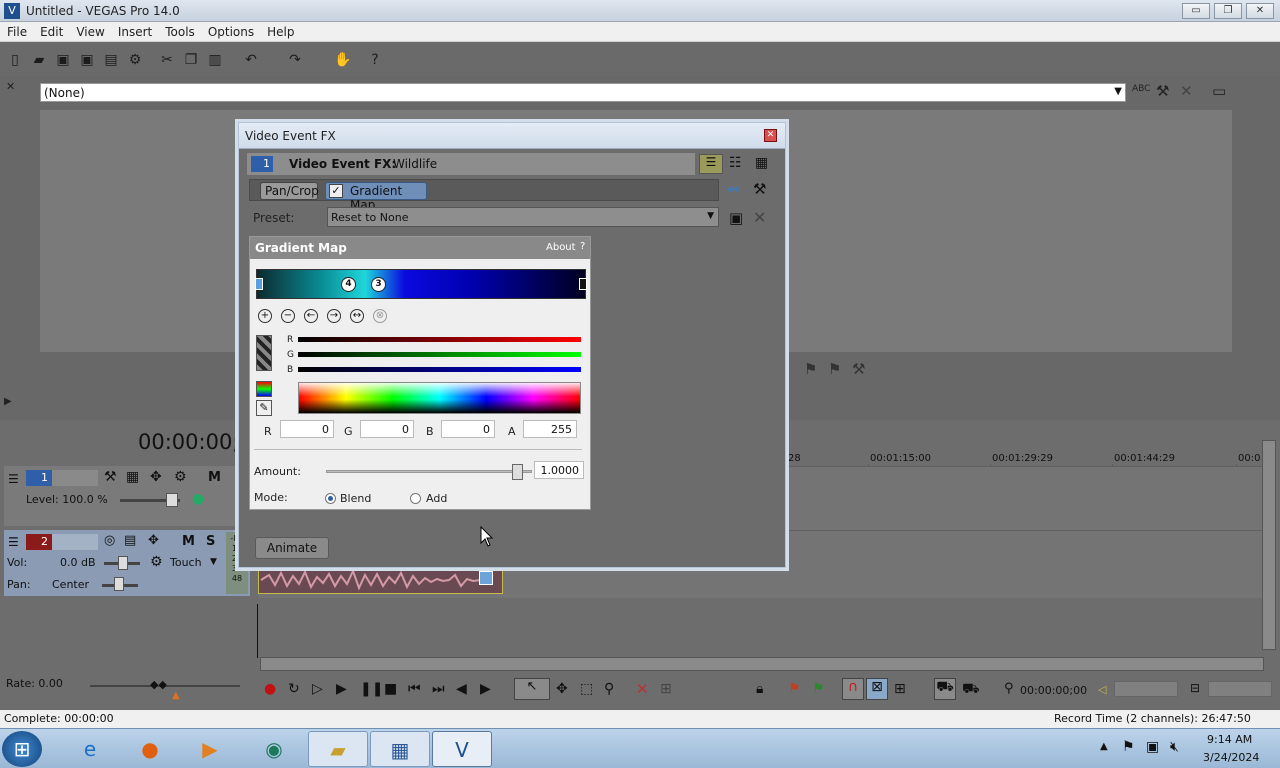 The width and height of the screenshot is (1280, 768). Describe the element at coordinates (378, 284) in the screenshot. I see `gradient-stop: 3` at that location.